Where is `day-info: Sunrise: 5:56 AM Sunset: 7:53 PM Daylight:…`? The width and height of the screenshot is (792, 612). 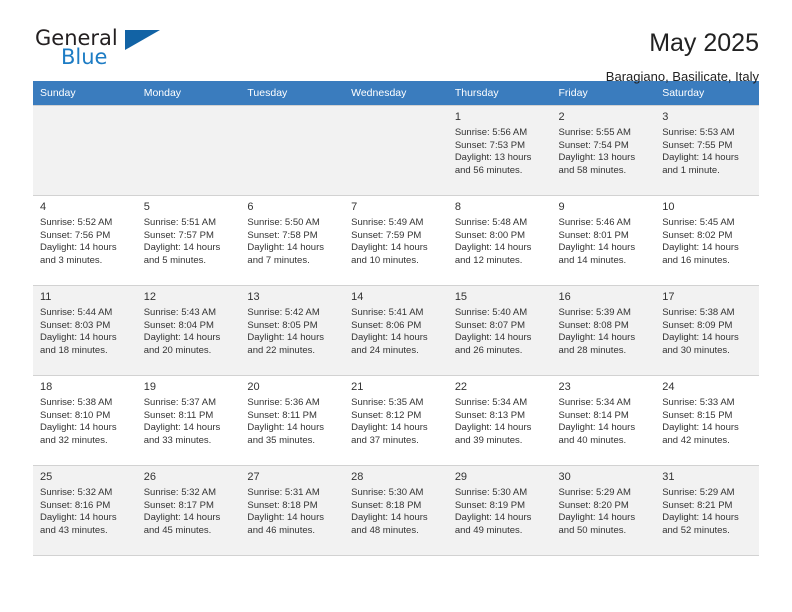
day-info: Sunrise: 5:56 AM Sunset: 7:53 PM Daylight:… is located at coordinates (500, 152).